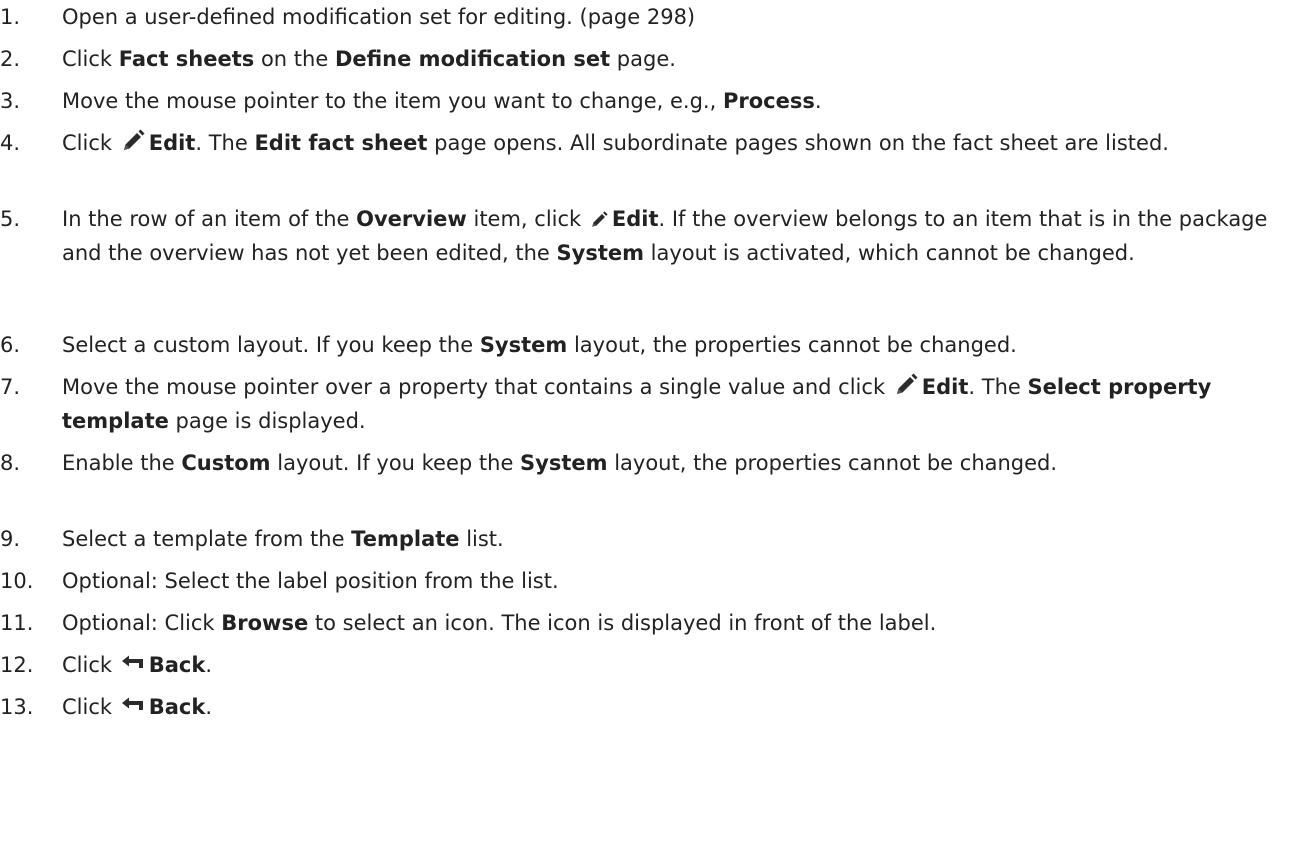 The height and width of the screenshot is (865, 1306). What do you see at coordinates (10, 345) in the screenshot?
I see `step-number: 6.` at bounding box center [10, 345].